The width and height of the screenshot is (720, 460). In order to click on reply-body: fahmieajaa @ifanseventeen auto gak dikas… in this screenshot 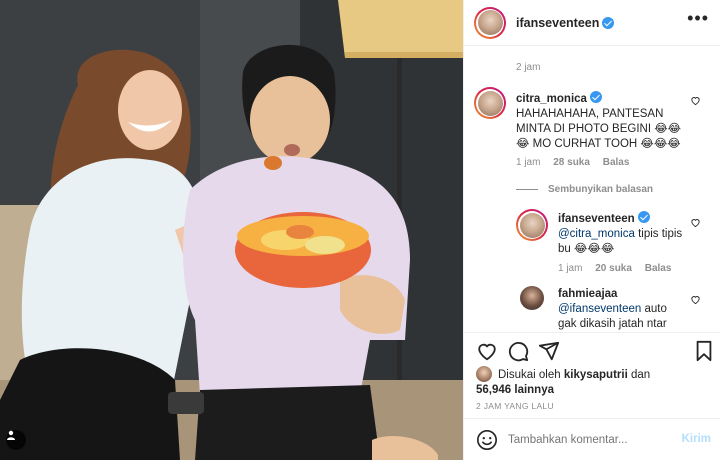, I will do `click(623, 309)`.